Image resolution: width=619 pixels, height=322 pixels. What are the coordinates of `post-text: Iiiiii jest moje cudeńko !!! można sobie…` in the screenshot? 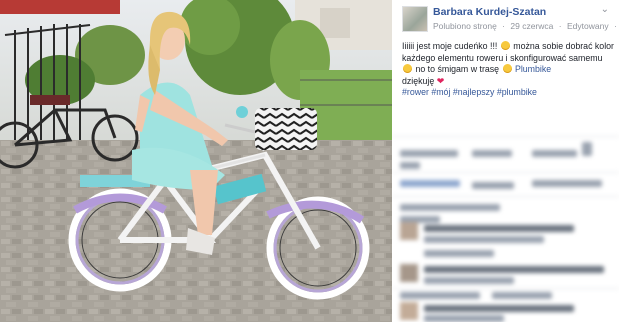 It's located at (508, 70).